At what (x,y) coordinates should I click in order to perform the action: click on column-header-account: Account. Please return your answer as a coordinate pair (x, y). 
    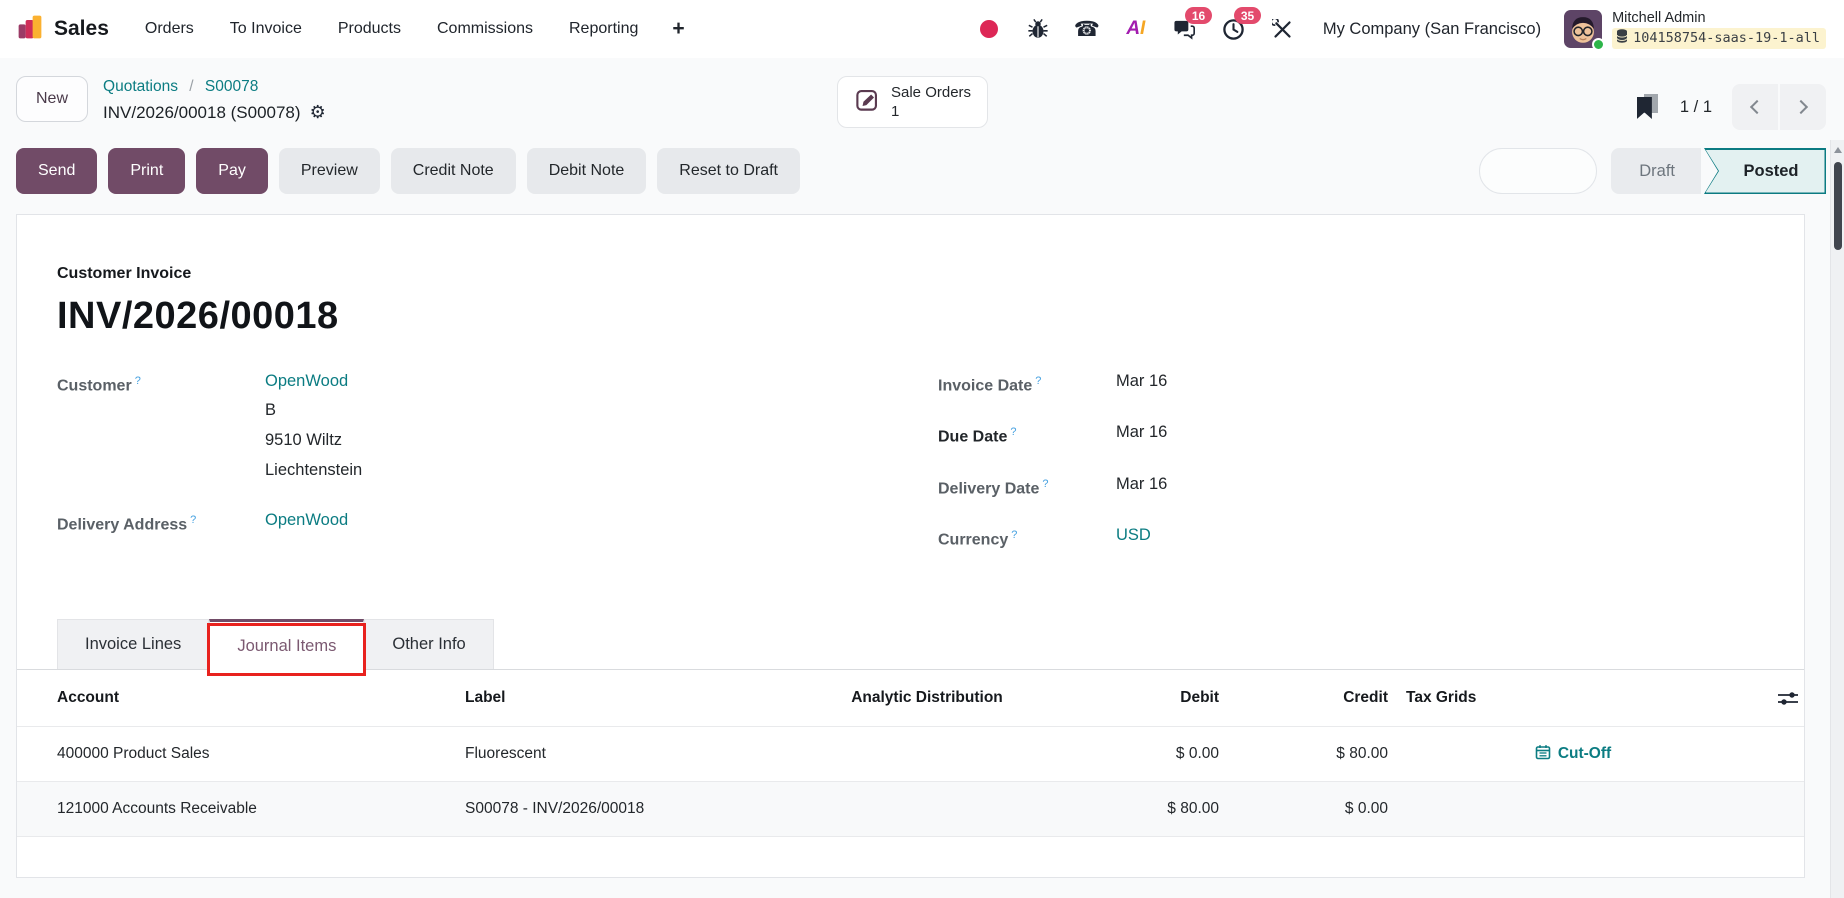
    Looking at the image, I should click on (261, 698).